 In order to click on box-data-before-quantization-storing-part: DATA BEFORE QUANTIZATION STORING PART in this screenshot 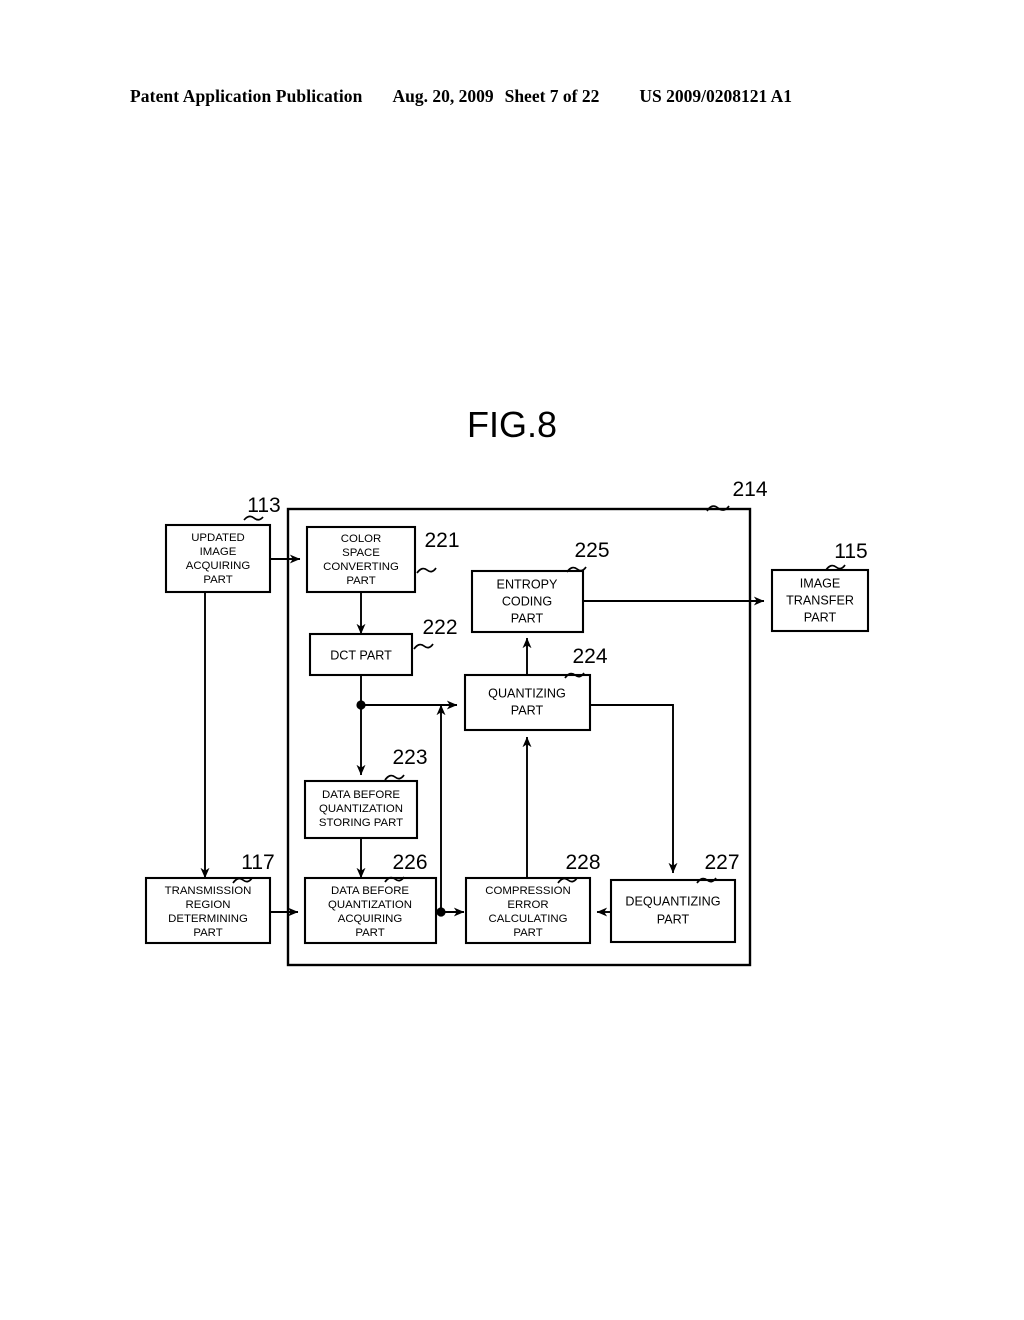, I will do `click(361, 809)`.